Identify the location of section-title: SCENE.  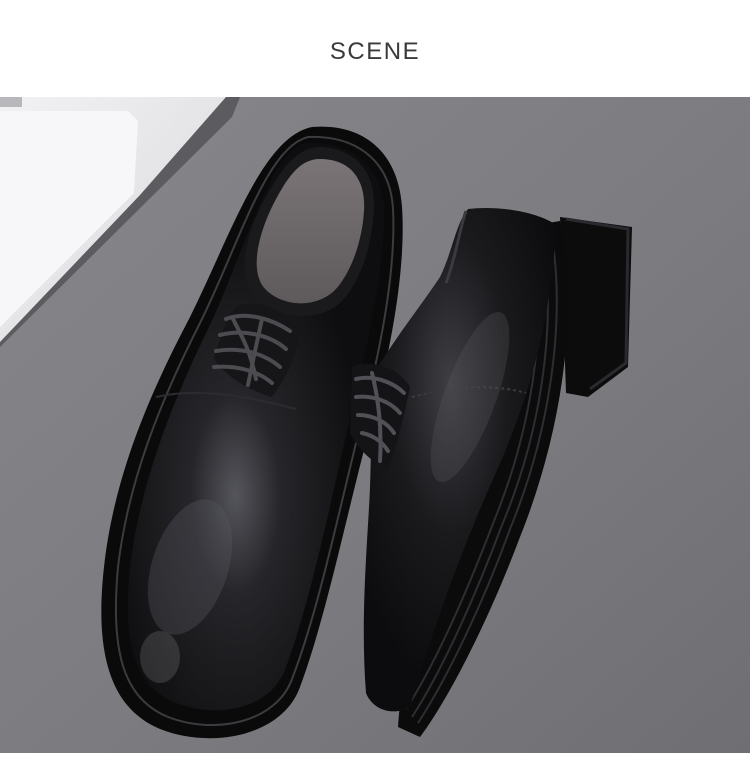
(375, 51).